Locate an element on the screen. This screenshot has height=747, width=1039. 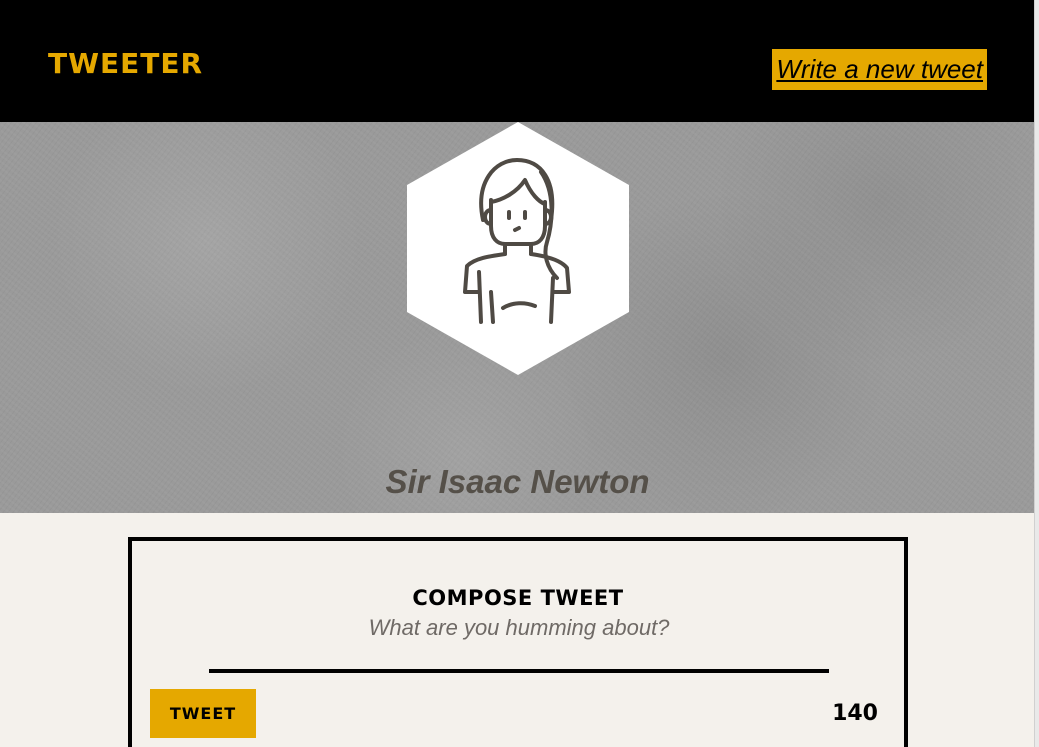
tweet-input is located at coordinates (519, 642).